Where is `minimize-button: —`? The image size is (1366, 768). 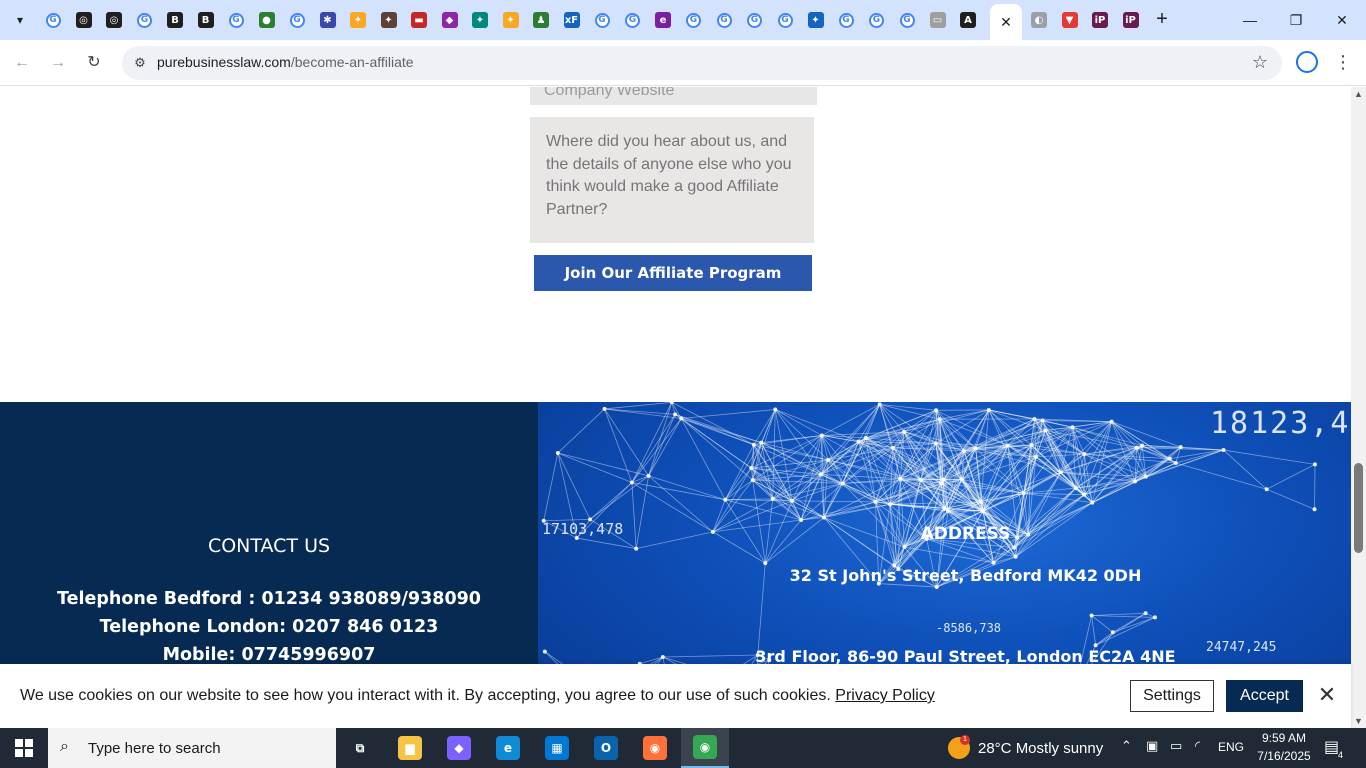 minimize-button: — is located at coordinates (1250, 20).